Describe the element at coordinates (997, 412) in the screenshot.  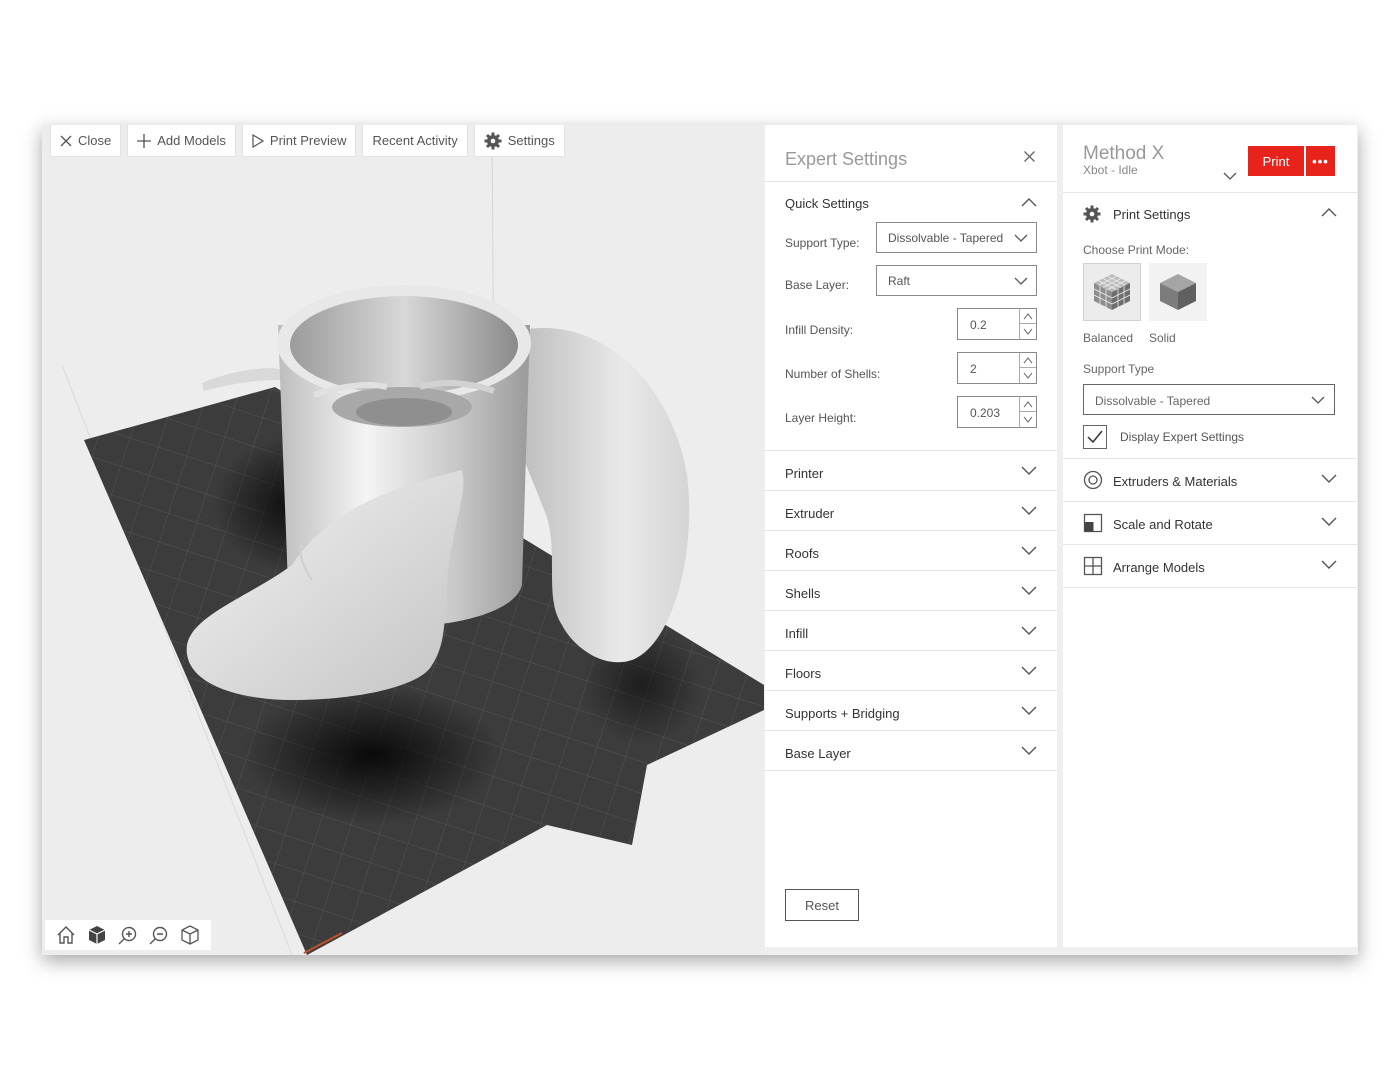
I see `layer-height-input: 0.203` at that location.